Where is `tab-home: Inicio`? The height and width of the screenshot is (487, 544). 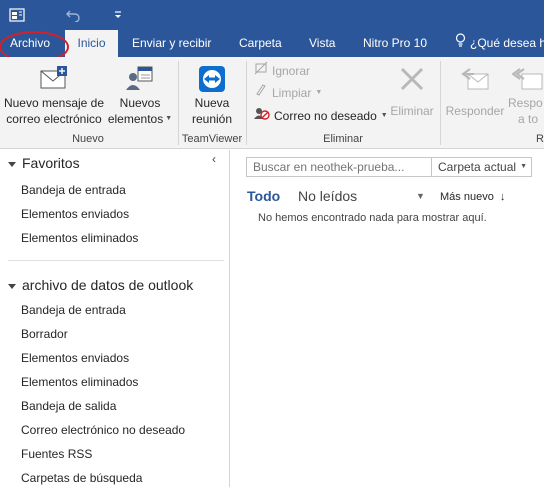
tab-home: Inicio is located at coordinates (91, 43).